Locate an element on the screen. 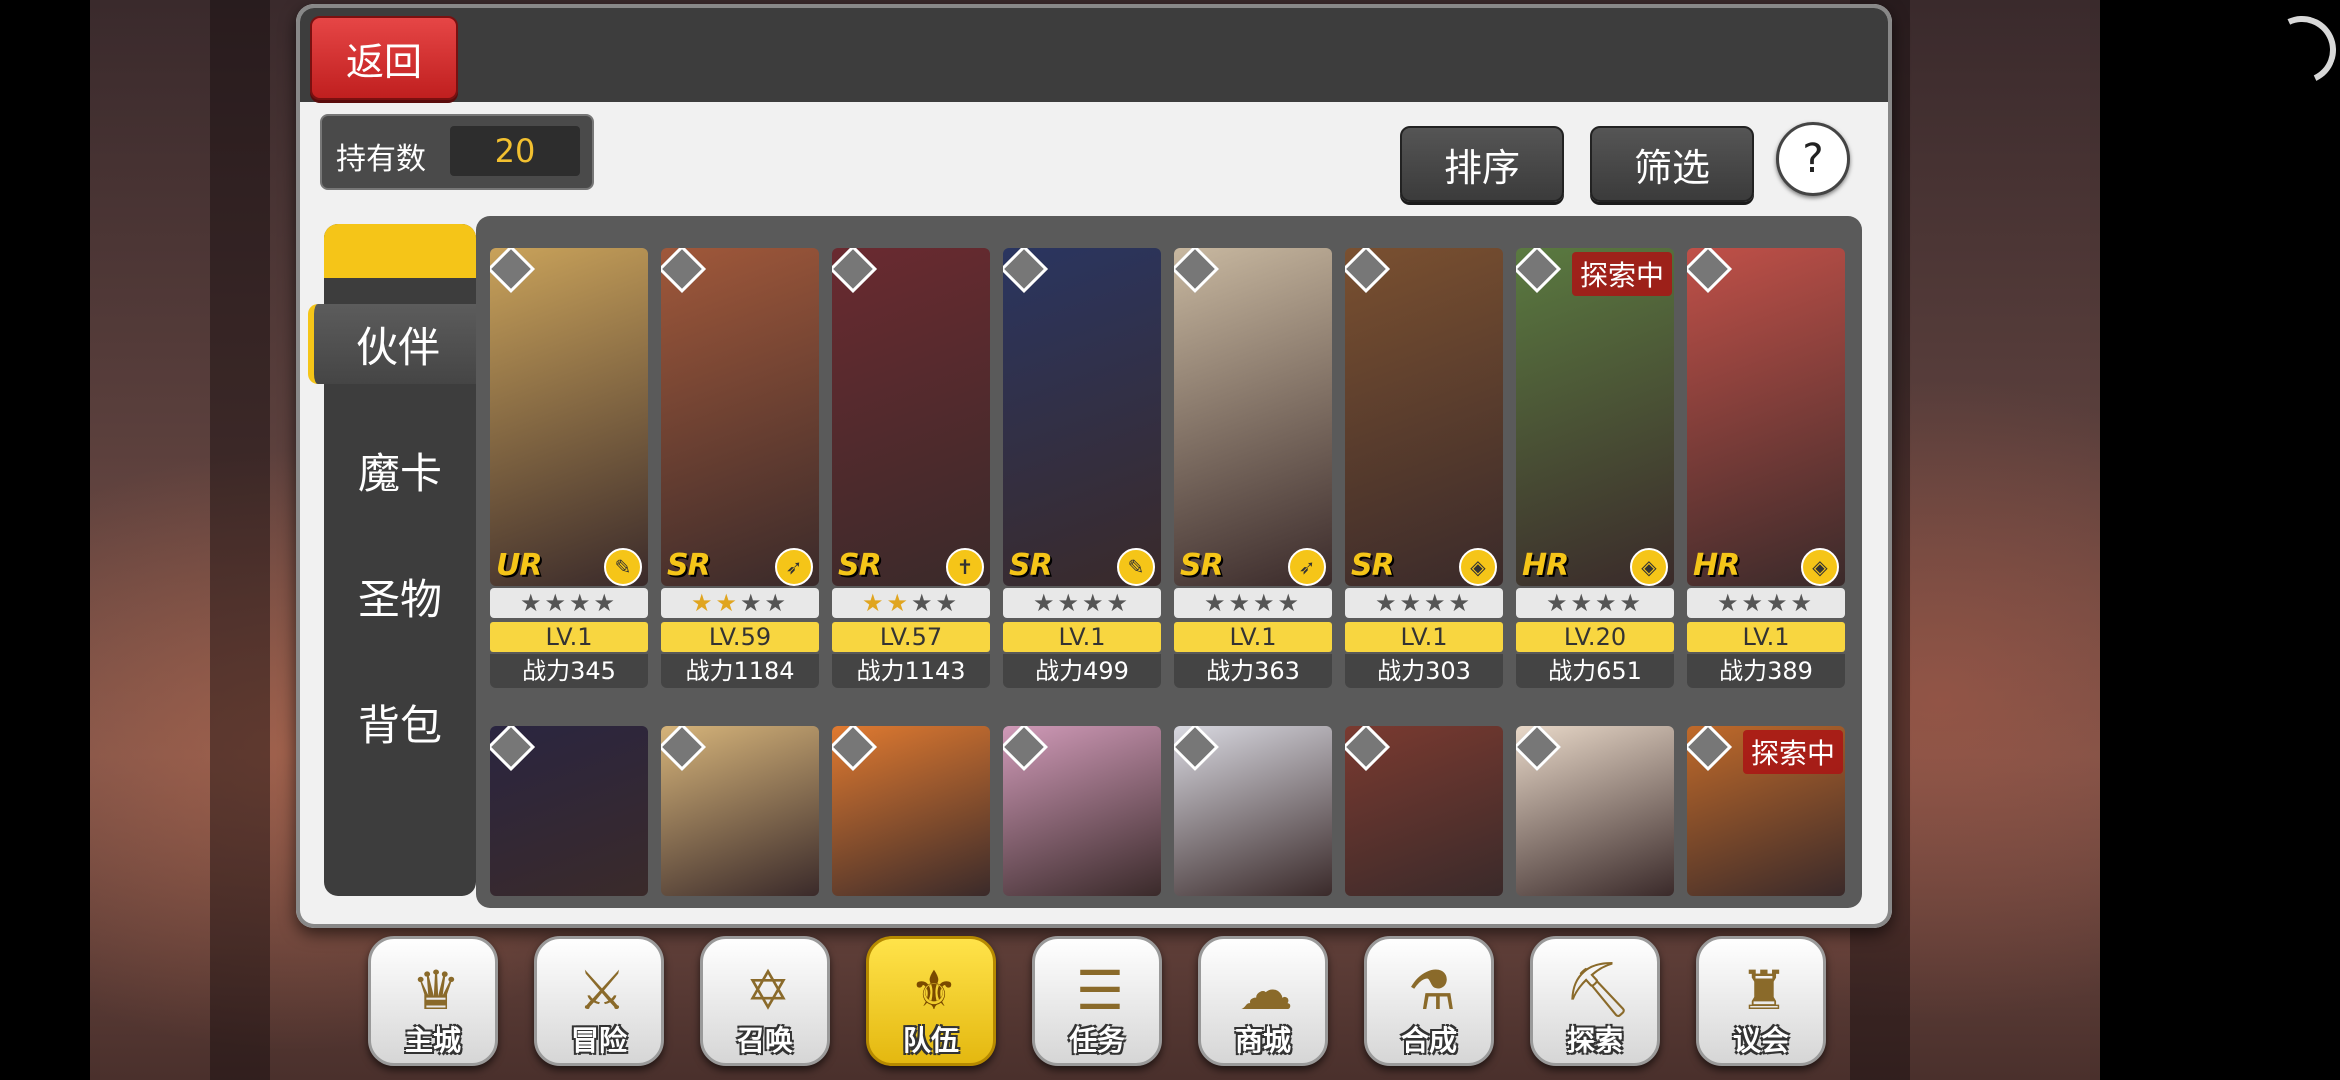  tab-partners: 伙伴 is located at coordinates (395, 344).